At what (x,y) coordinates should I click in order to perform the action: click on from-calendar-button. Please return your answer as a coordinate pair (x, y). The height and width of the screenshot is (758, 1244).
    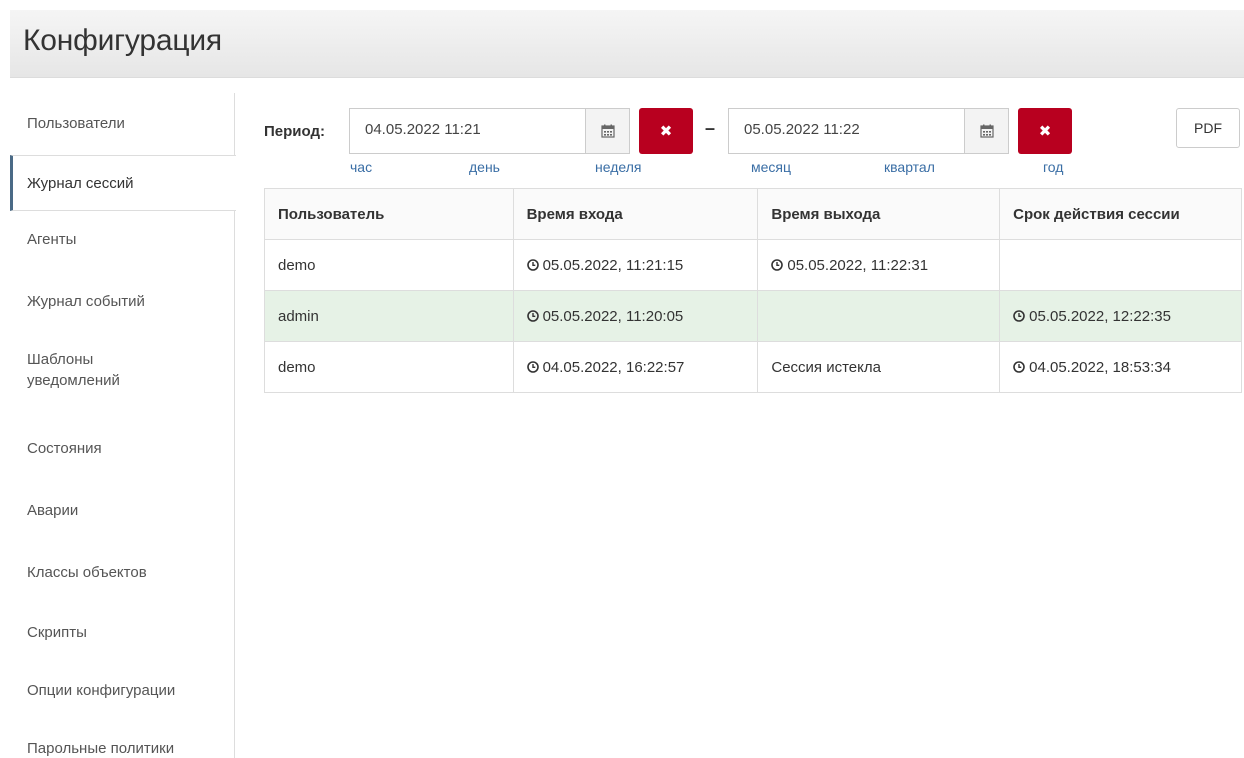
    Looking at the image, I should click on (607, 131).